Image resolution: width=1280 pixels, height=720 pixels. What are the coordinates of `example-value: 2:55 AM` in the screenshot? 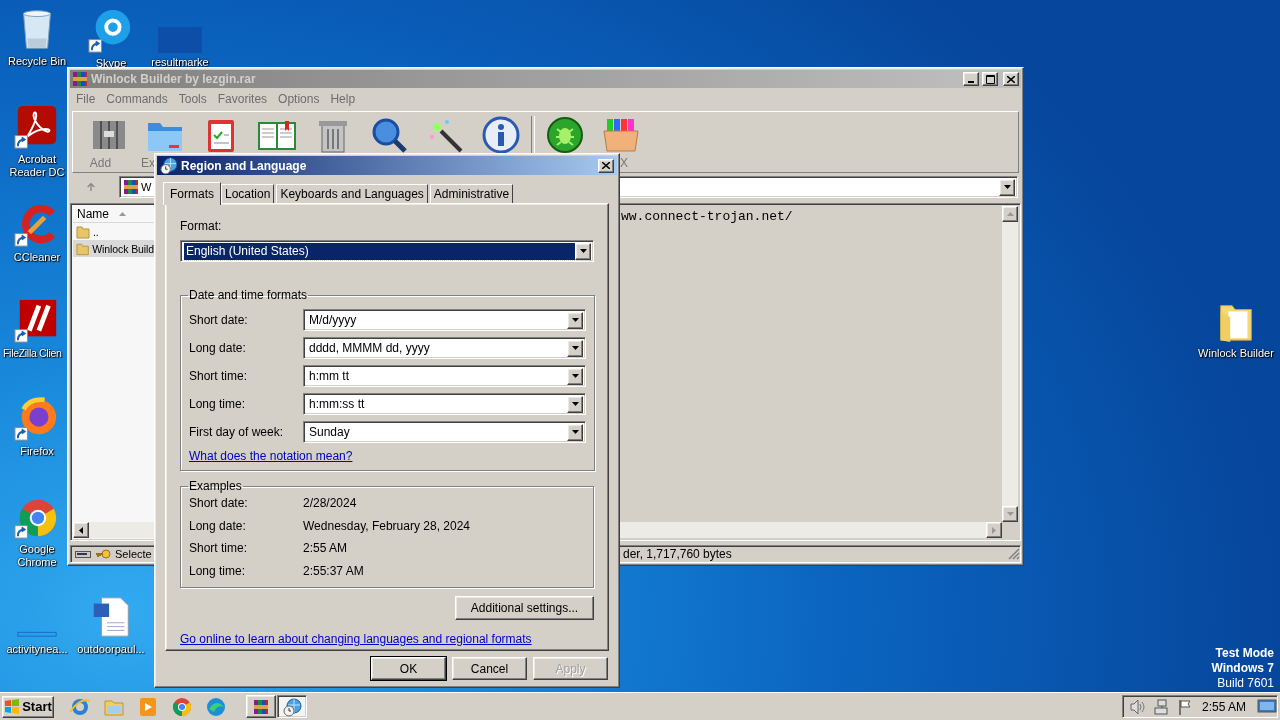 It's located at (325, 548).